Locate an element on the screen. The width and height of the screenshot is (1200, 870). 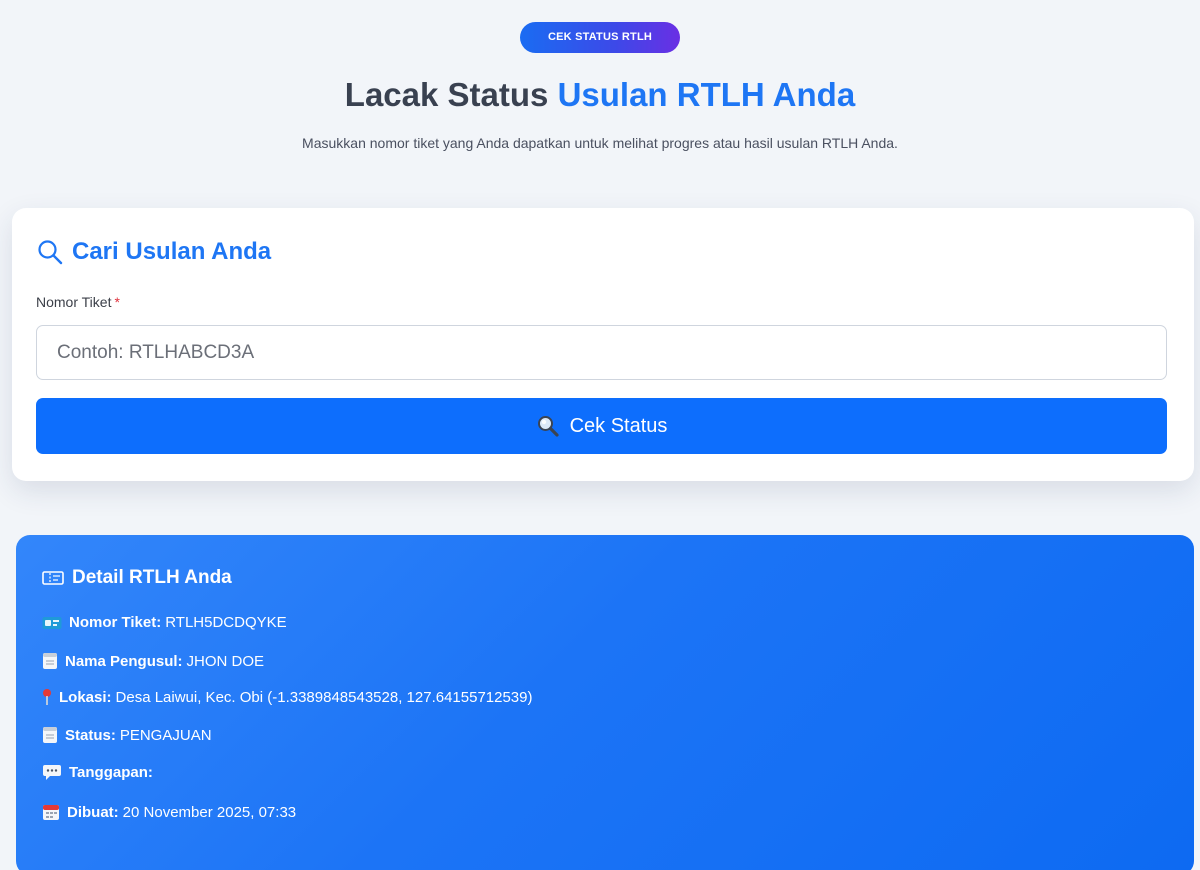
page-title: Lacak Status Usulan RTLH Anda is located at coordinates (600, 95).